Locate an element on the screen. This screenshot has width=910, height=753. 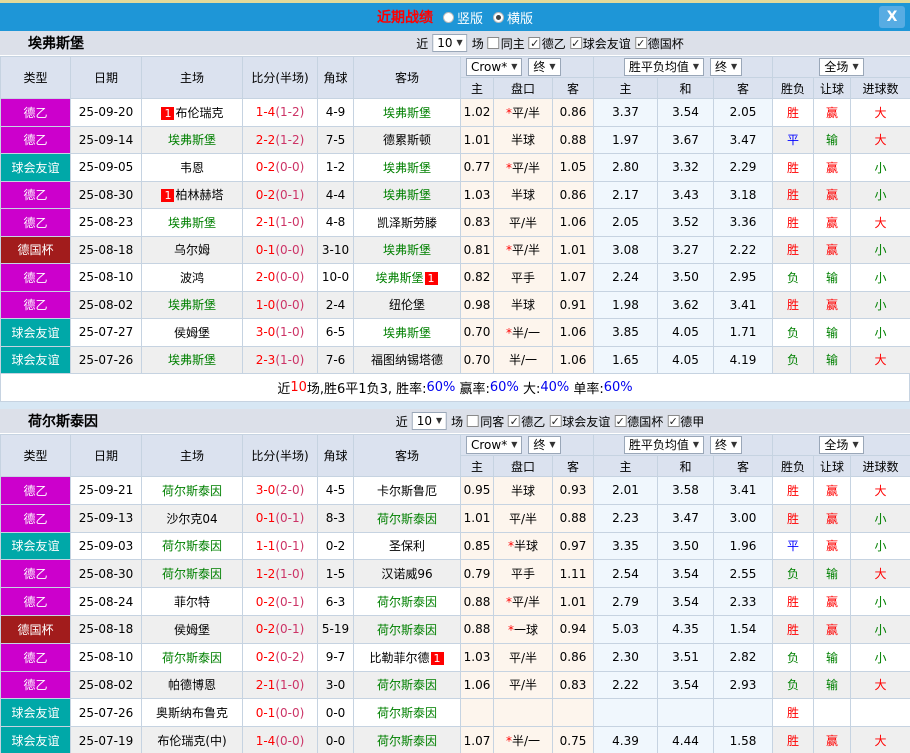
star-mark: * is located at coordinates (510, 546).